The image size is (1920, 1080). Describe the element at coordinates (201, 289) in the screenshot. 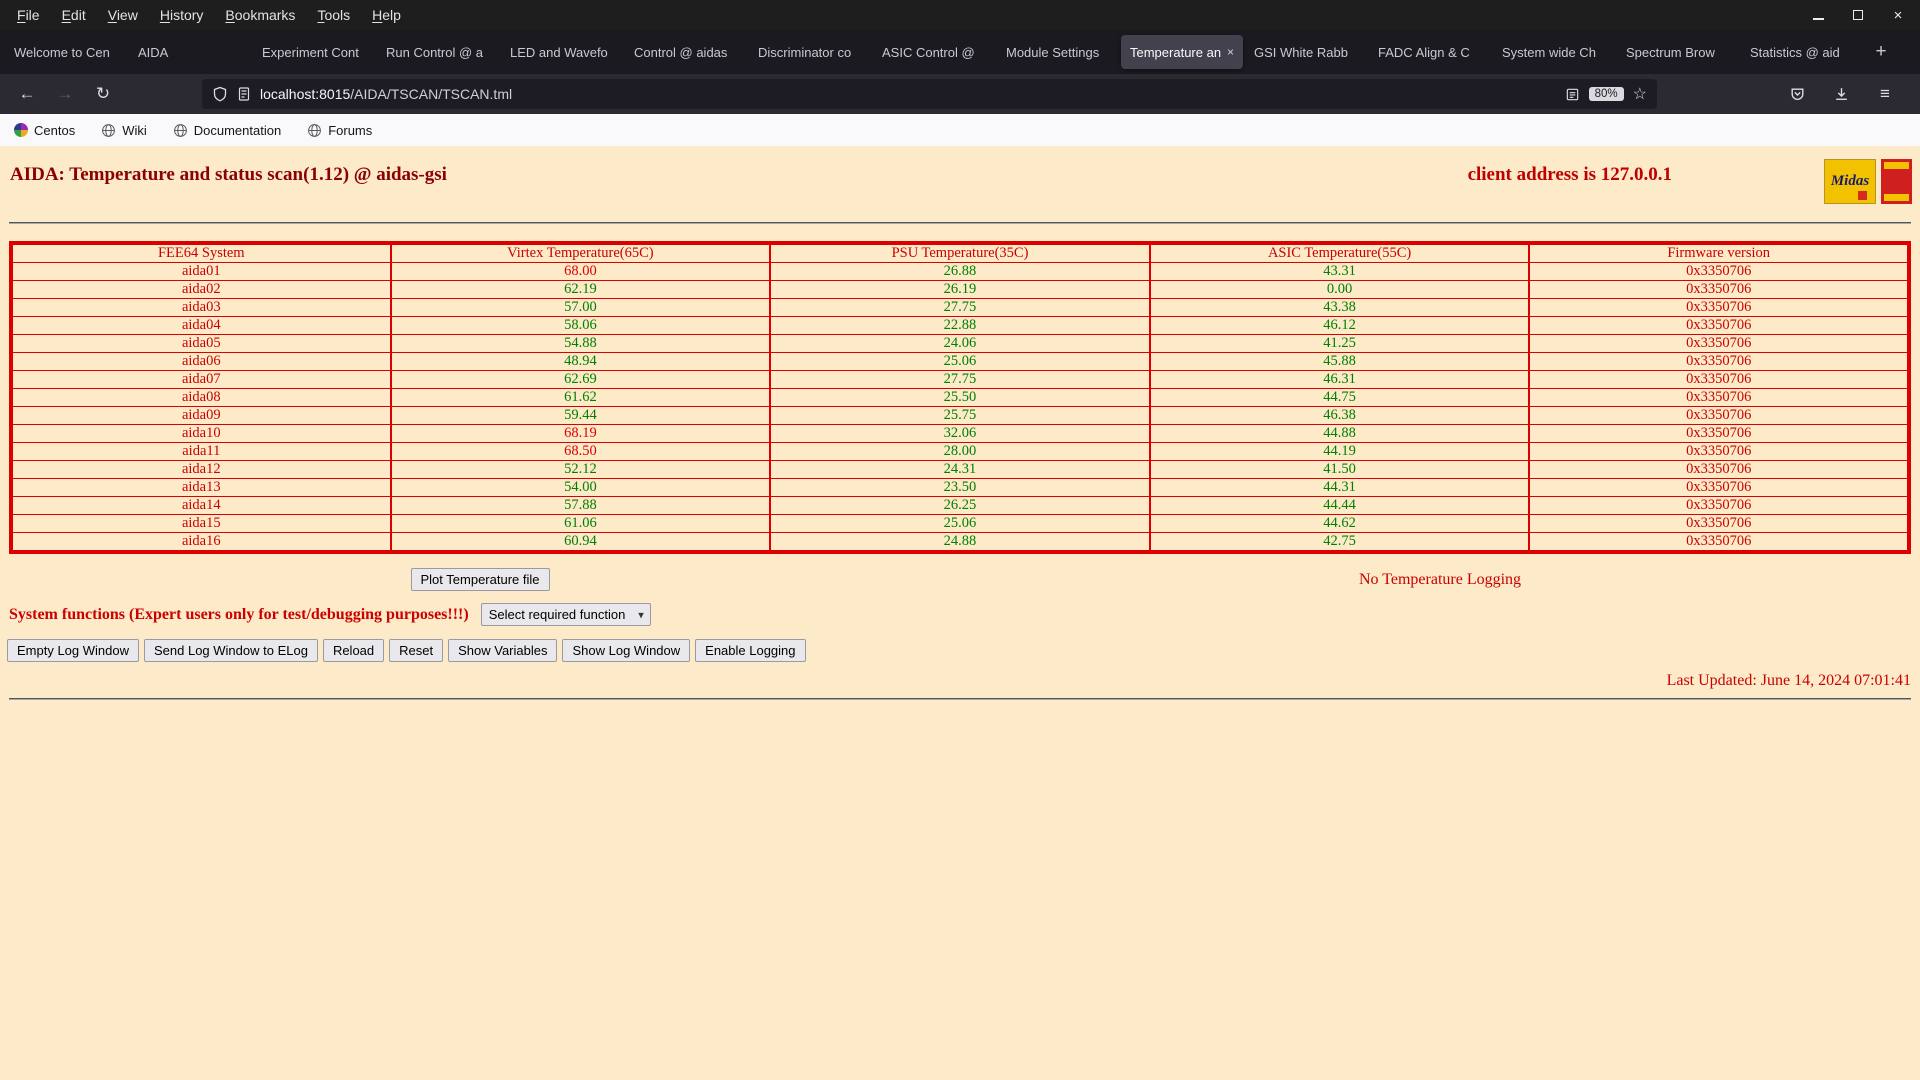

I see `system-cell: aida02` at that location.